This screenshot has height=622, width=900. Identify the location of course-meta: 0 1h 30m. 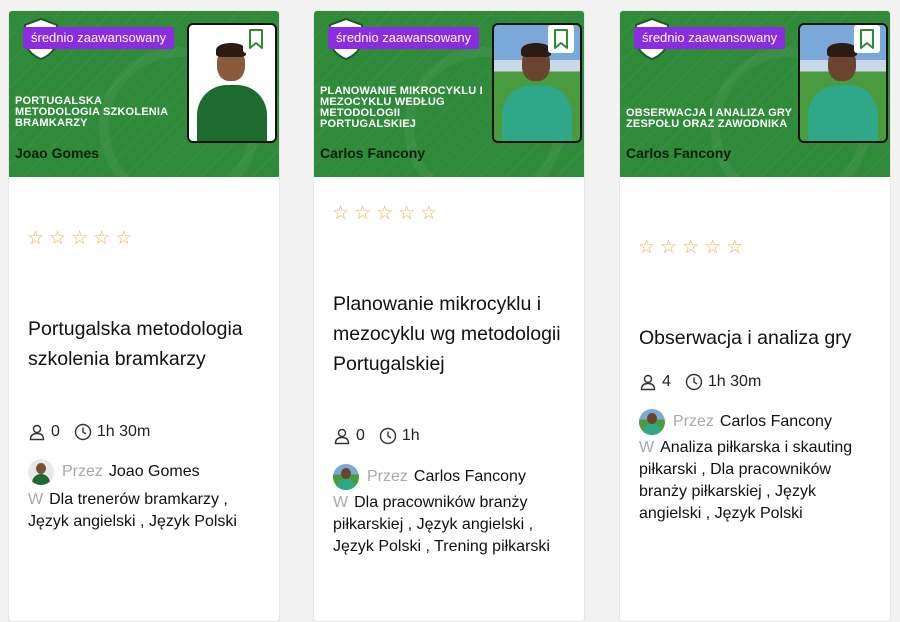
(89, 432).